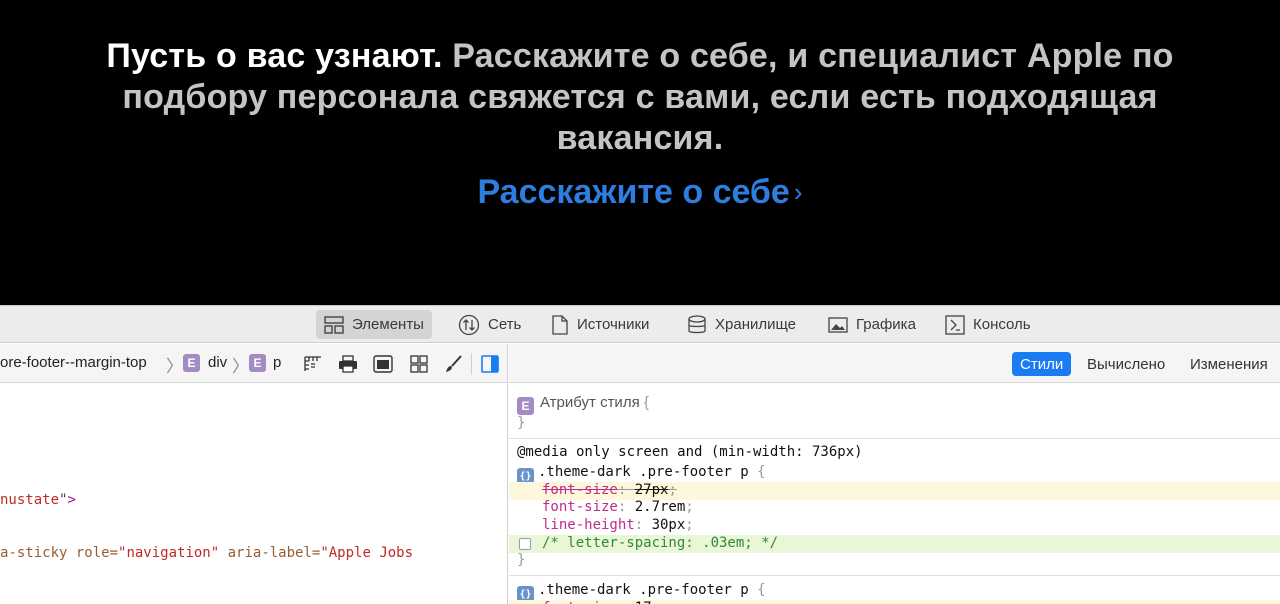 Image resolution: width=1280 pixels, height=604 pixels. What do you see at coordinates (588, 525) in the screenshot?
I see `property-name: line-height` at bounding box center [588, 525].